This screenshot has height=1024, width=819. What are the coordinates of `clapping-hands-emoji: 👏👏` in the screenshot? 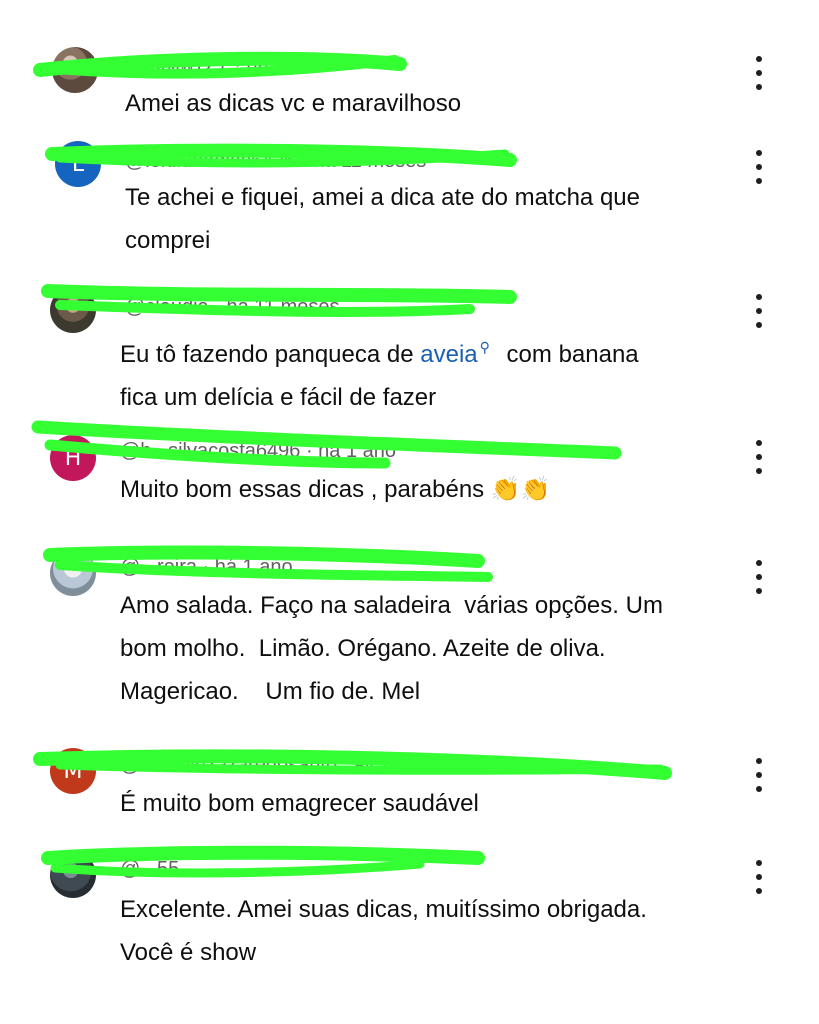 It's located at (520, 489).